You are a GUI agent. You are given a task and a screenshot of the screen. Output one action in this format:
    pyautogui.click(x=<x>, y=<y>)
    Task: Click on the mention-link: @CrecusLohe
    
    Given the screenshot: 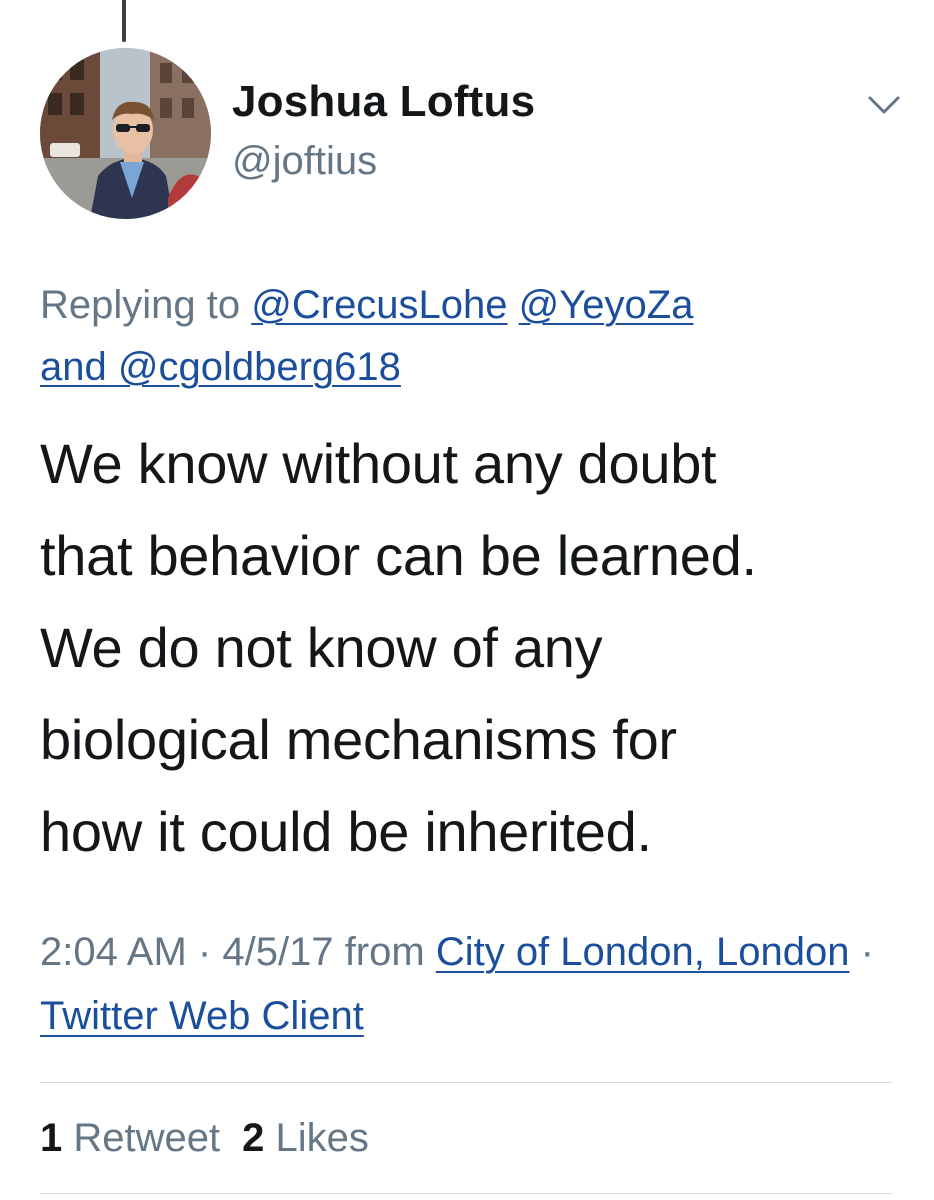 What is the action you would take?
    pyautogui.click(x=379, y=305)
    